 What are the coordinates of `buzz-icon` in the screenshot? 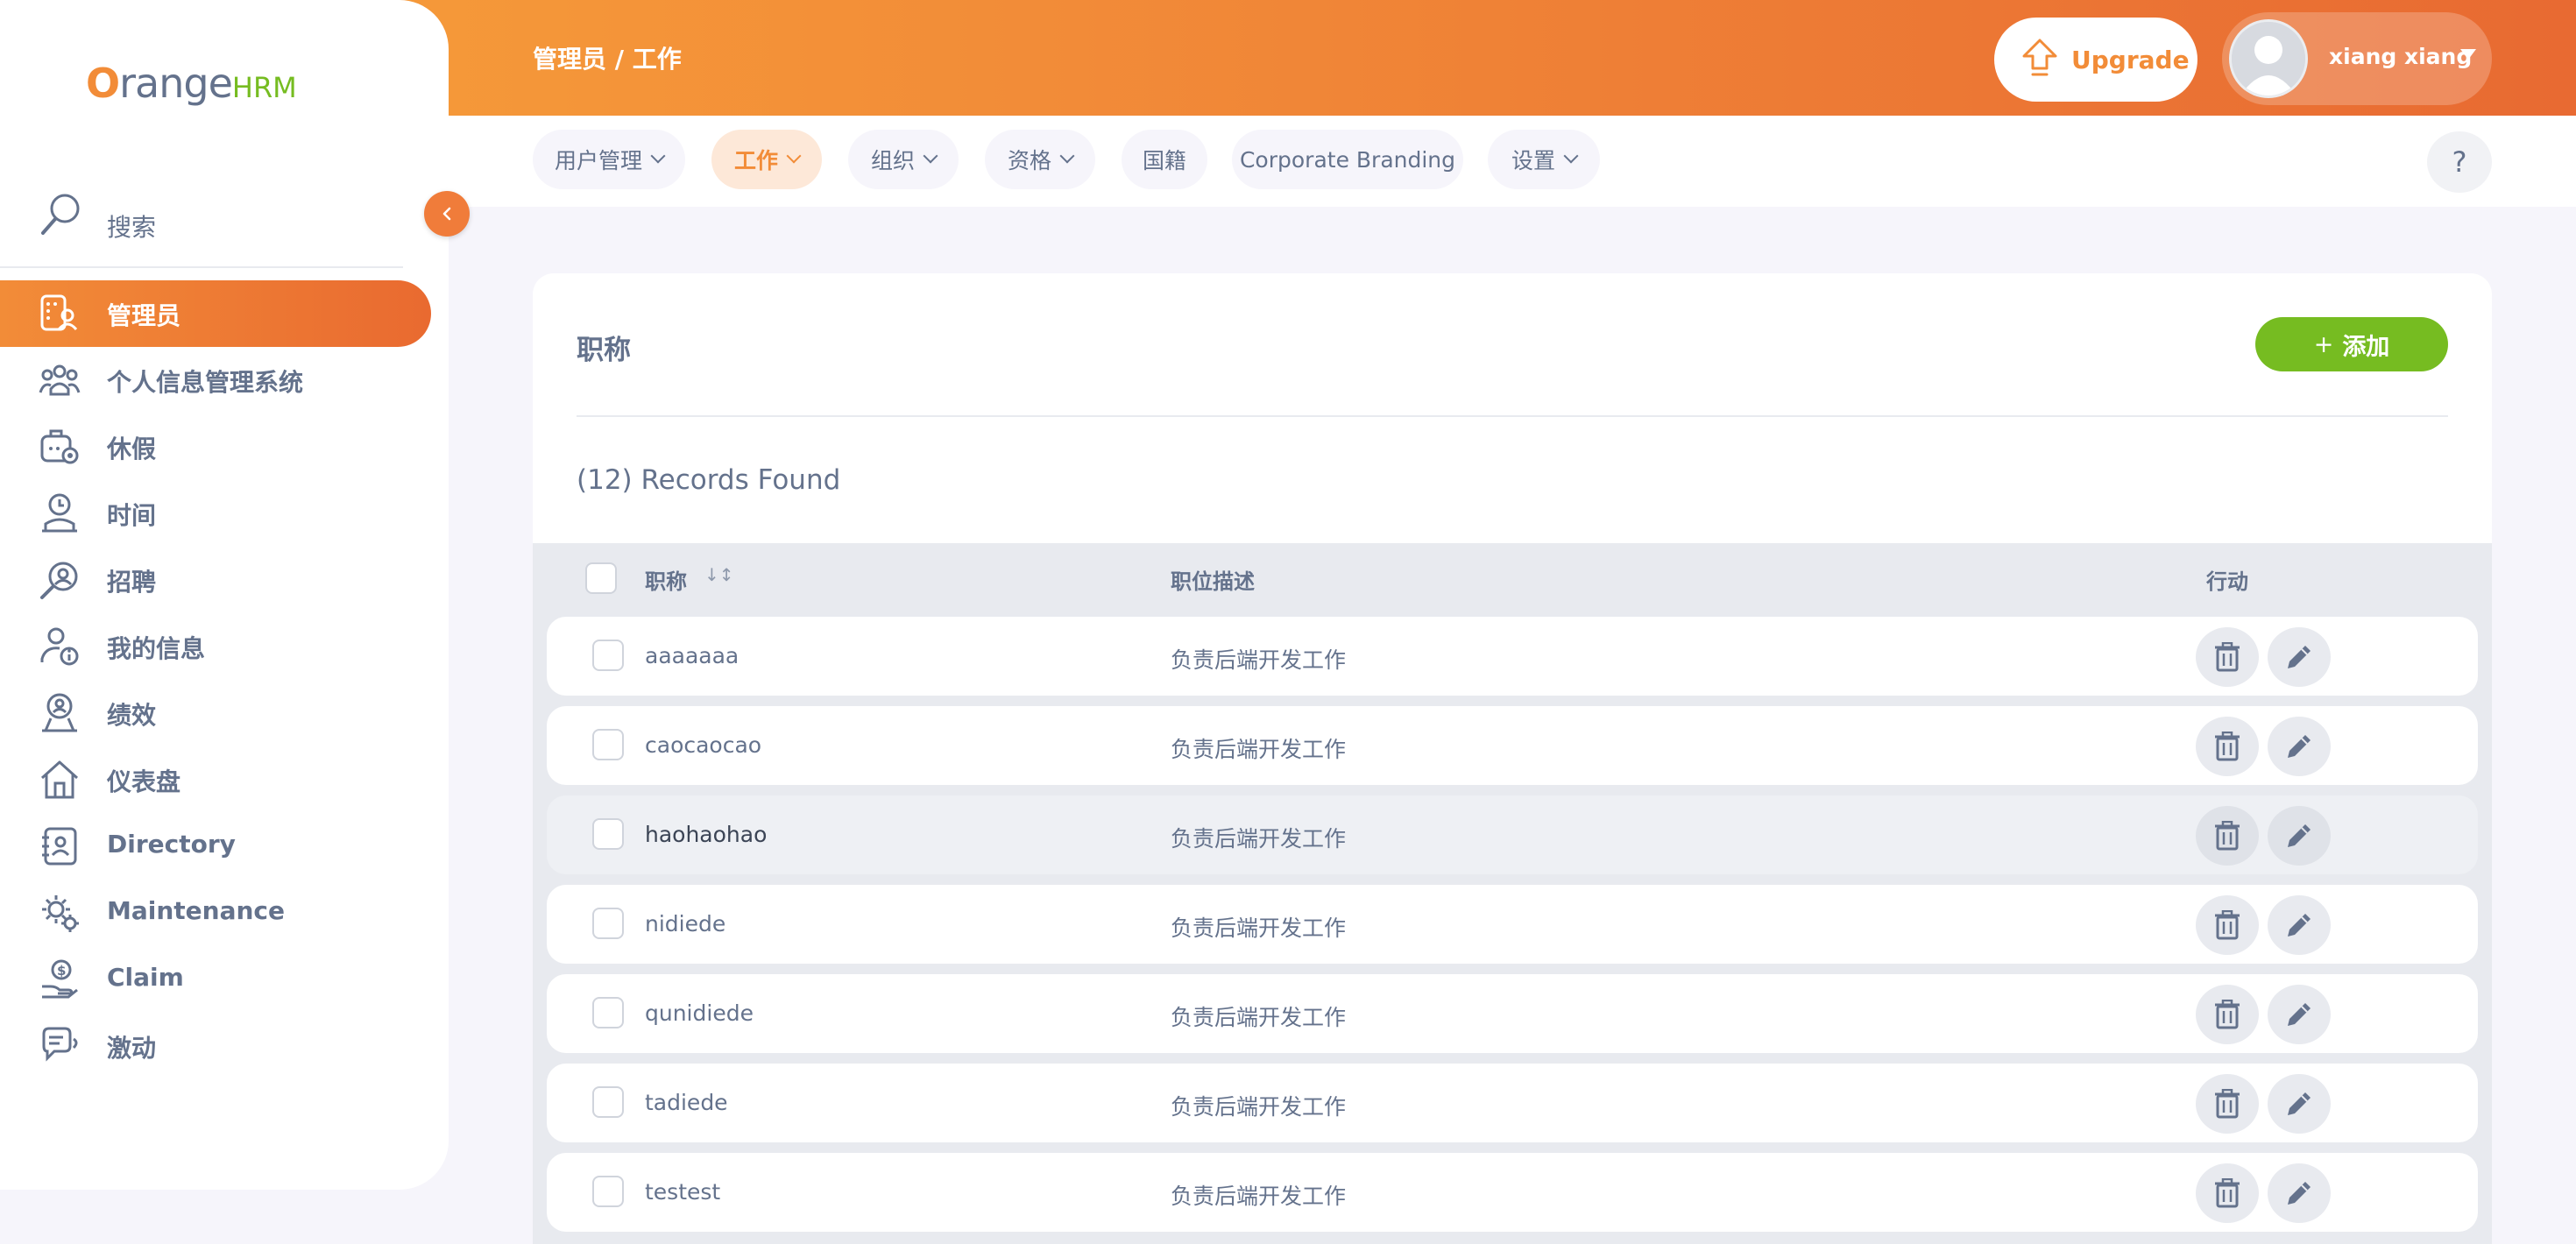 It's located at (60, 1046).